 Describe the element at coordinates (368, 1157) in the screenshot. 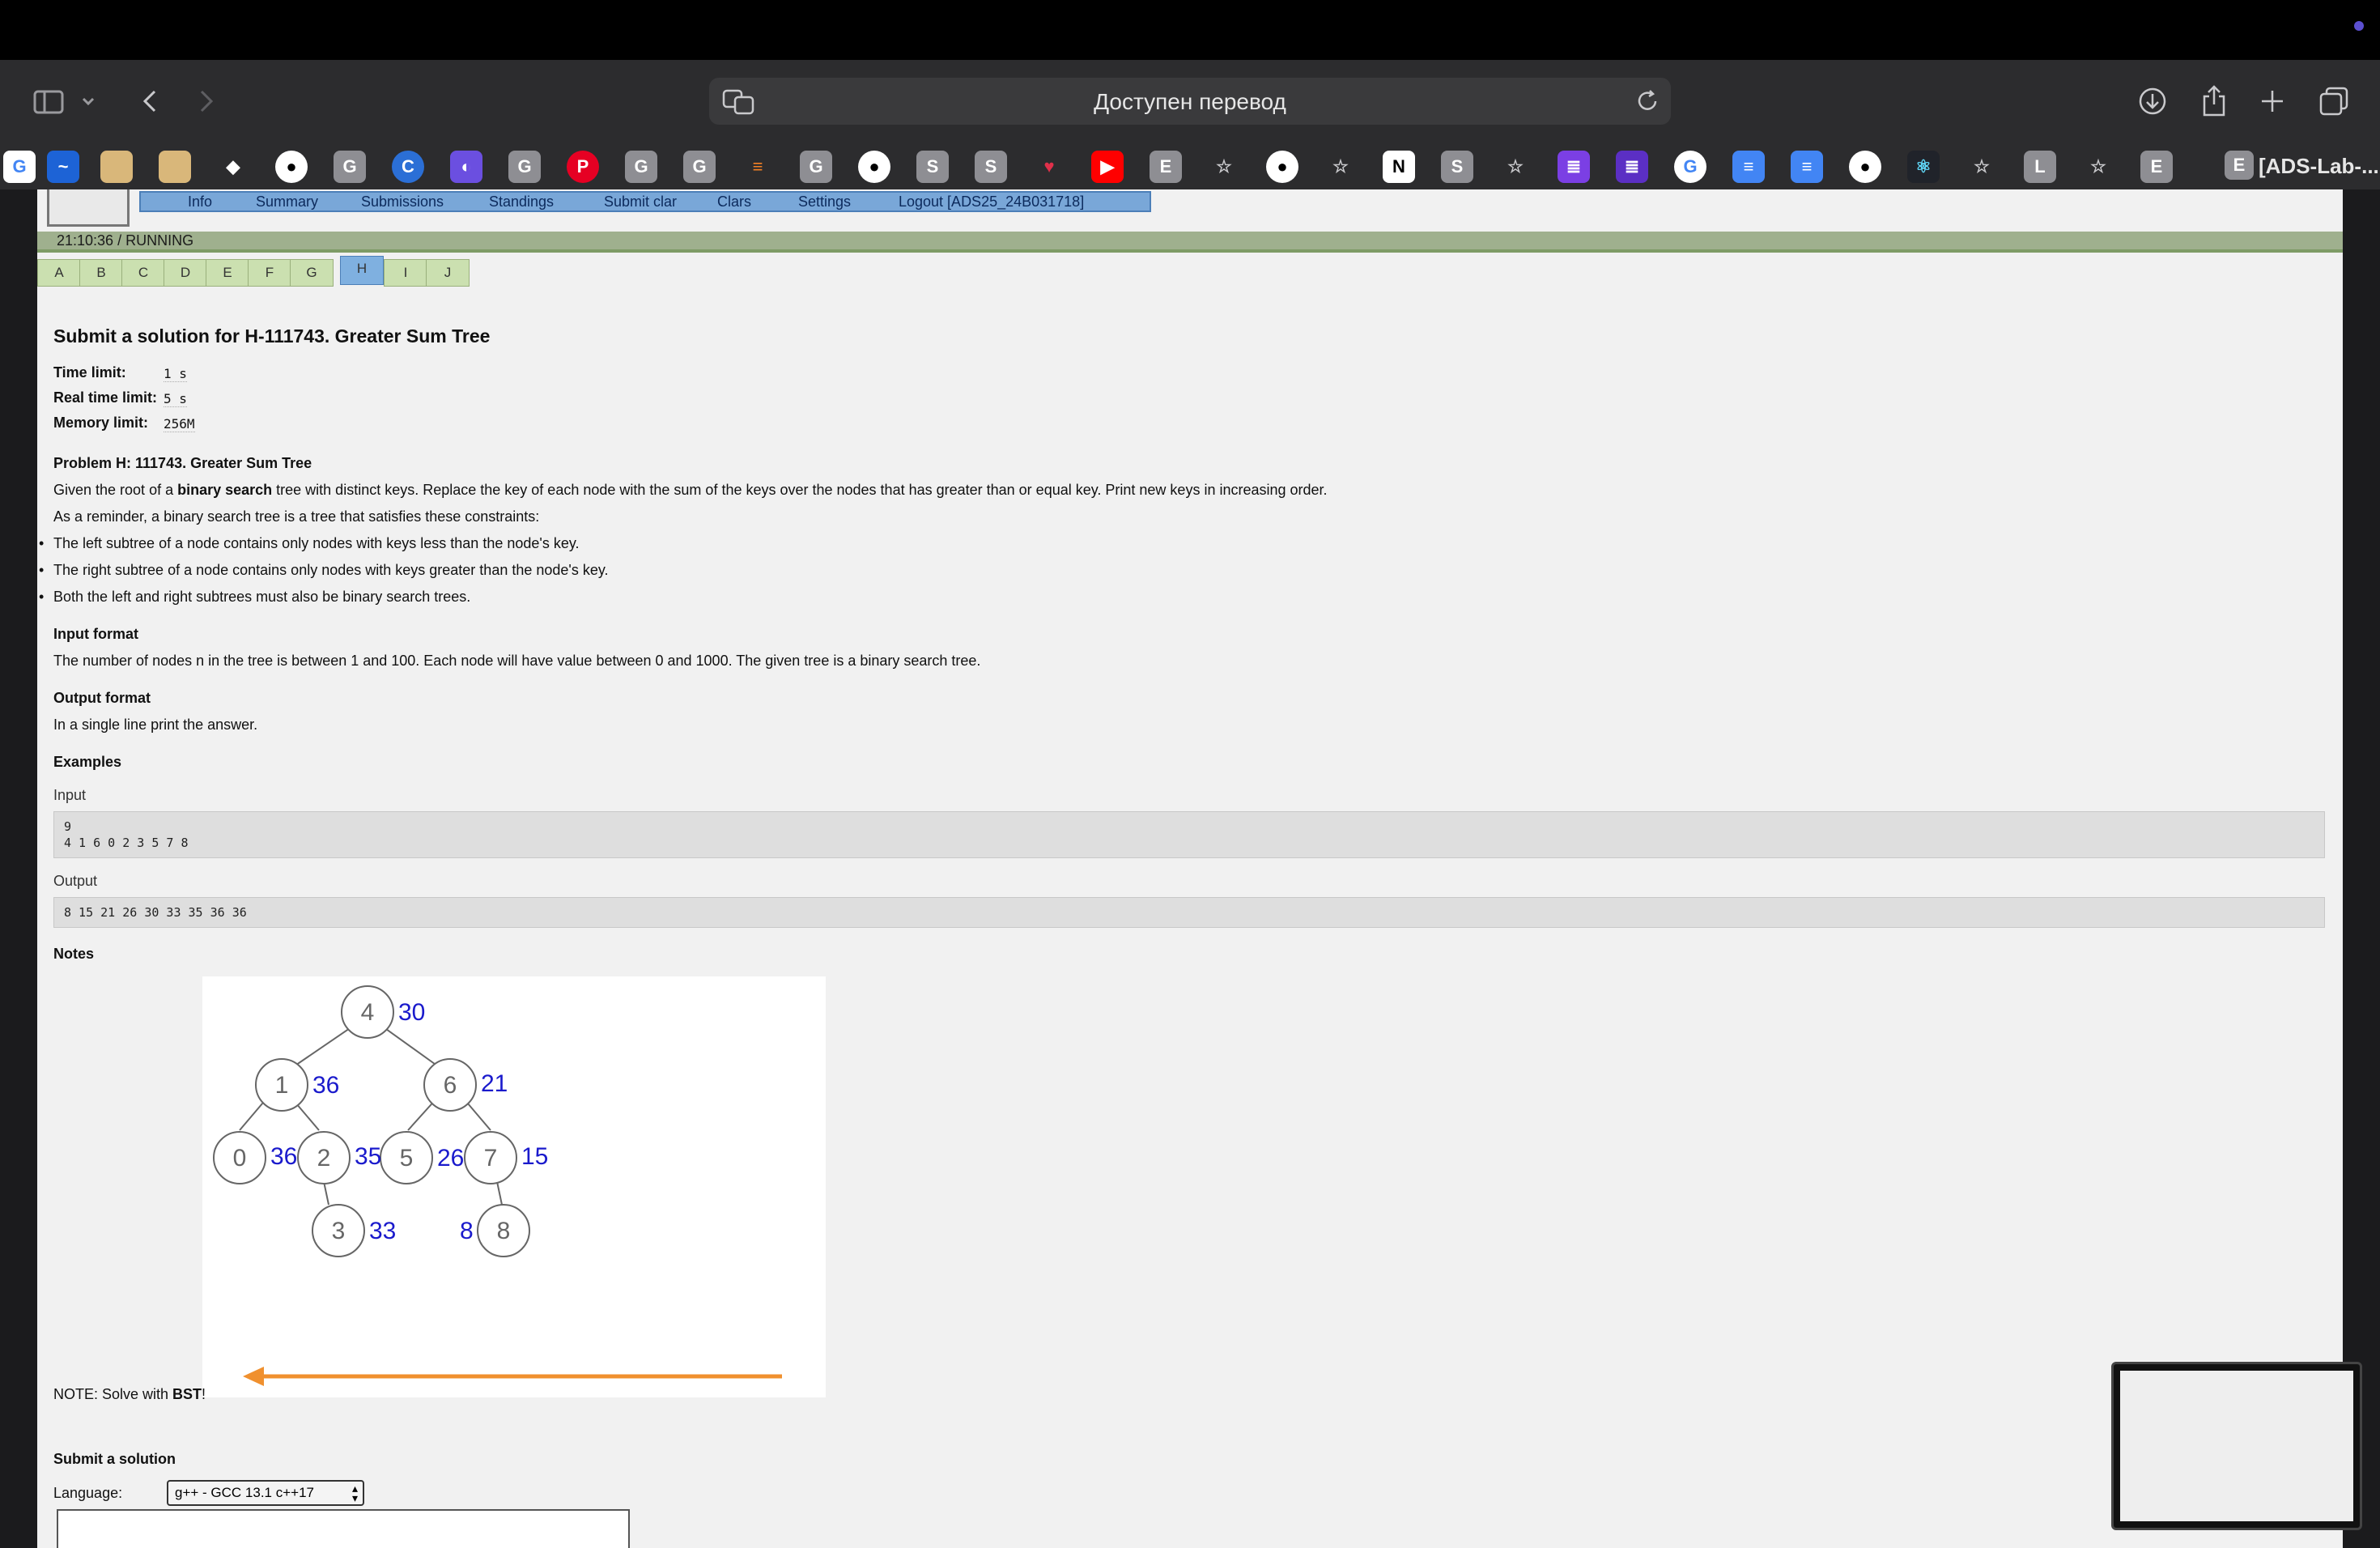

I see `node-sum: 35` at that location.